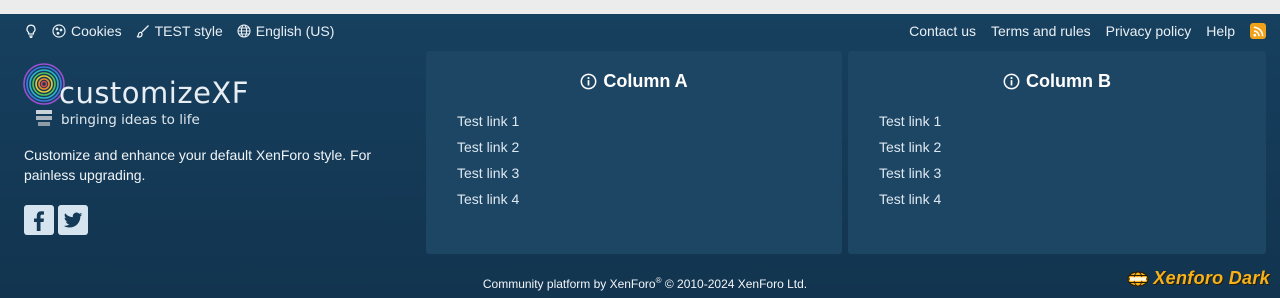 The image size is (1280, 298). I want to click on cookie-icon, so click(59, 31).